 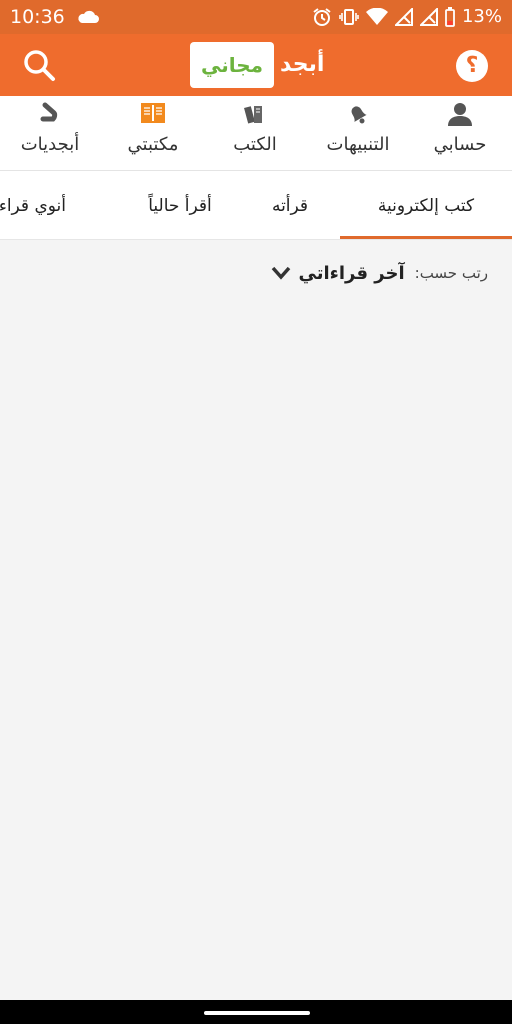 I want to click on tab-currently-reading: أقرأ حالياً, so click(x=180, y=205).